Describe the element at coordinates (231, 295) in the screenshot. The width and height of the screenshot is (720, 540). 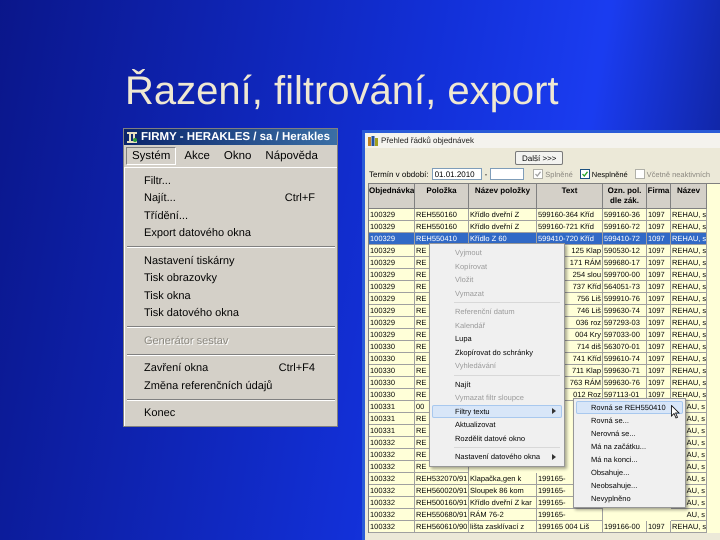
I see `menu-item: Tisk okna` at that location.